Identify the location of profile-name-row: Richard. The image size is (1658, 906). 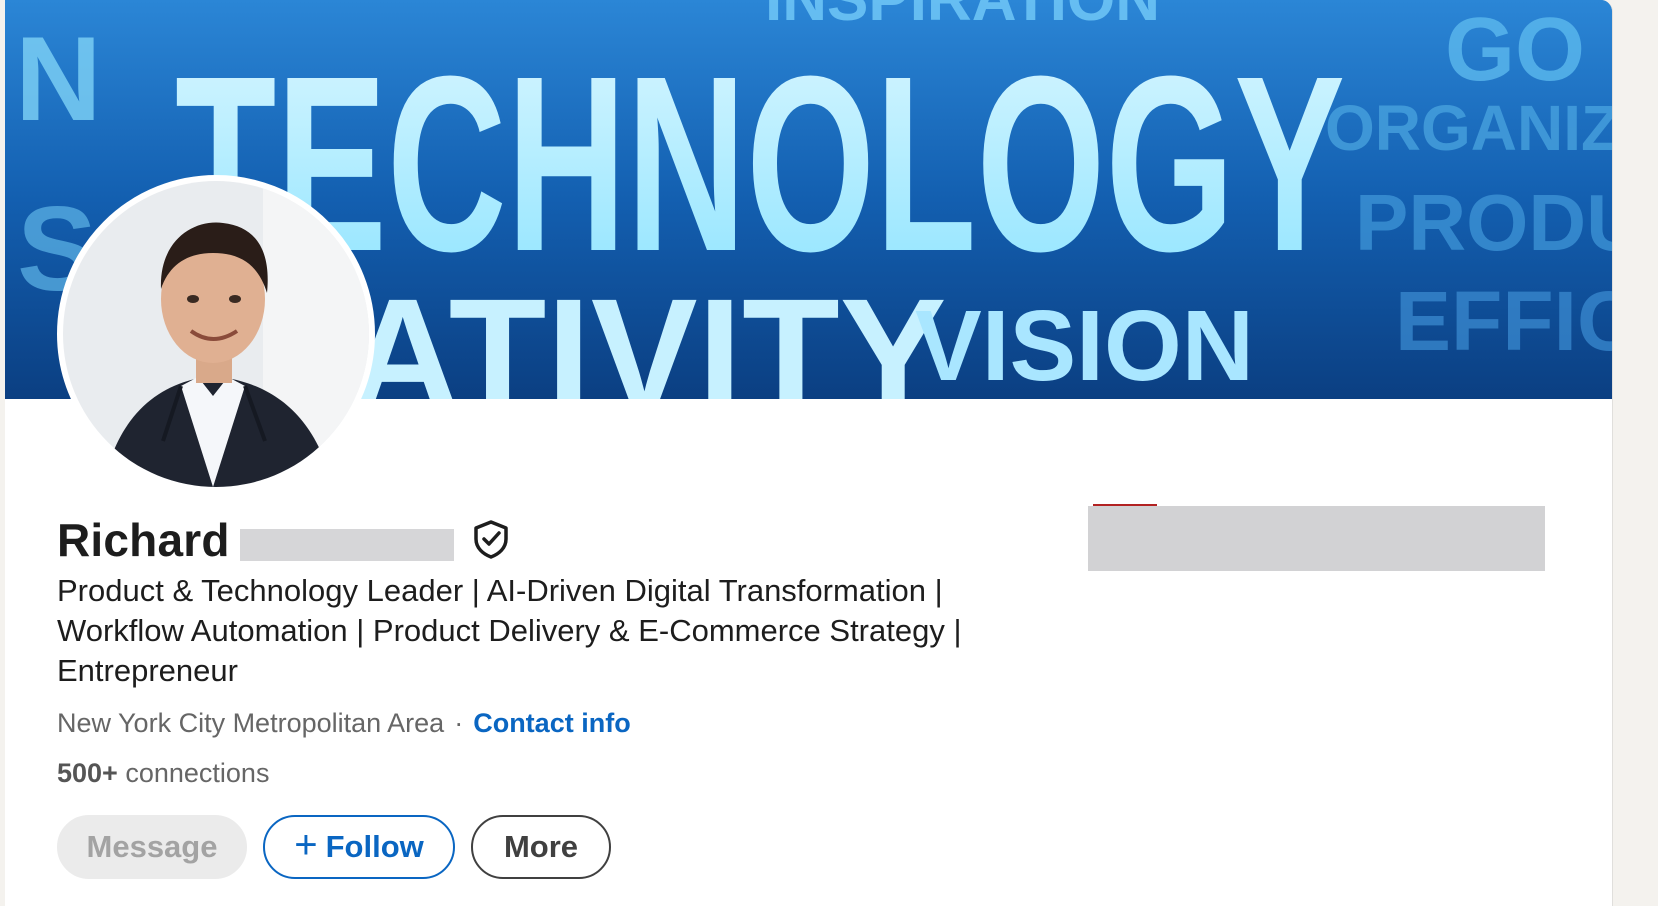
(283, 540).